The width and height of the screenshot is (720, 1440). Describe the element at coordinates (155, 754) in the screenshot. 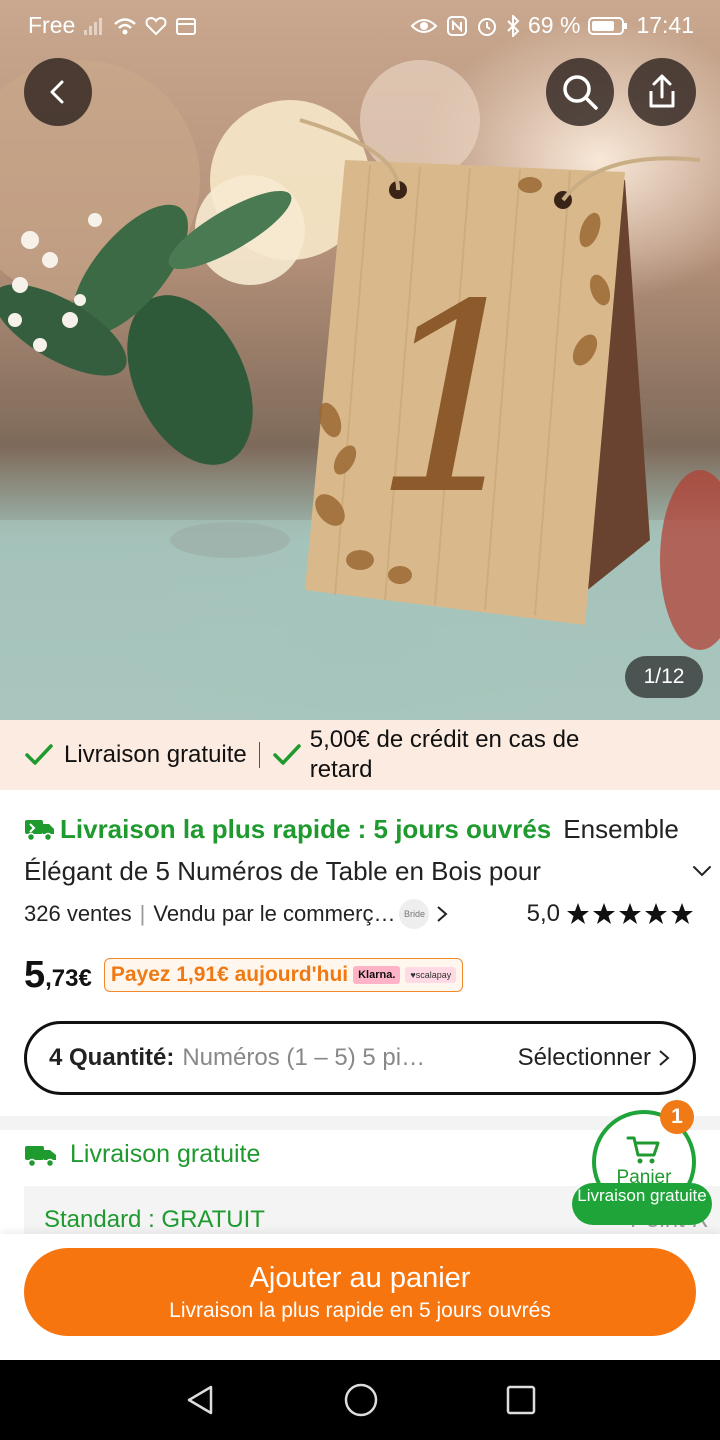

I see `free-shipping-text: Livraison gratuite` at that location.